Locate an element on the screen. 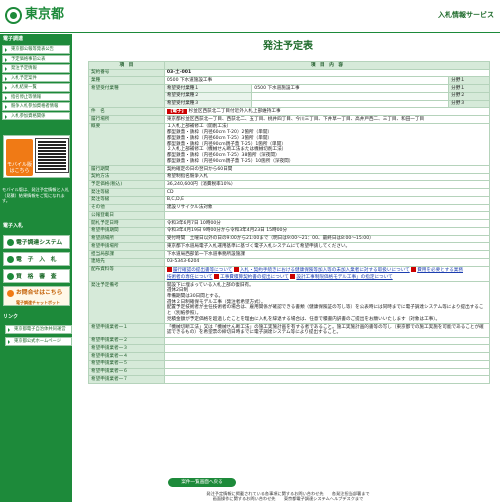 Image resolution: width=500 pixels, height=502 pixels. qualification-button: 資 格 審 査 is located at coordinates (36, 276).